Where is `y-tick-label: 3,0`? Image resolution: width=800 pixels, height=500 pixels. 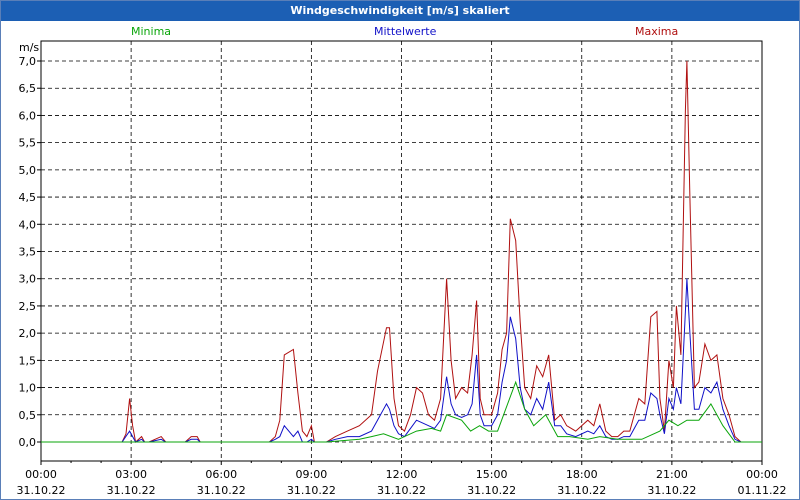
y-tick-label: 3,0 is located at coordinates (28, 279).